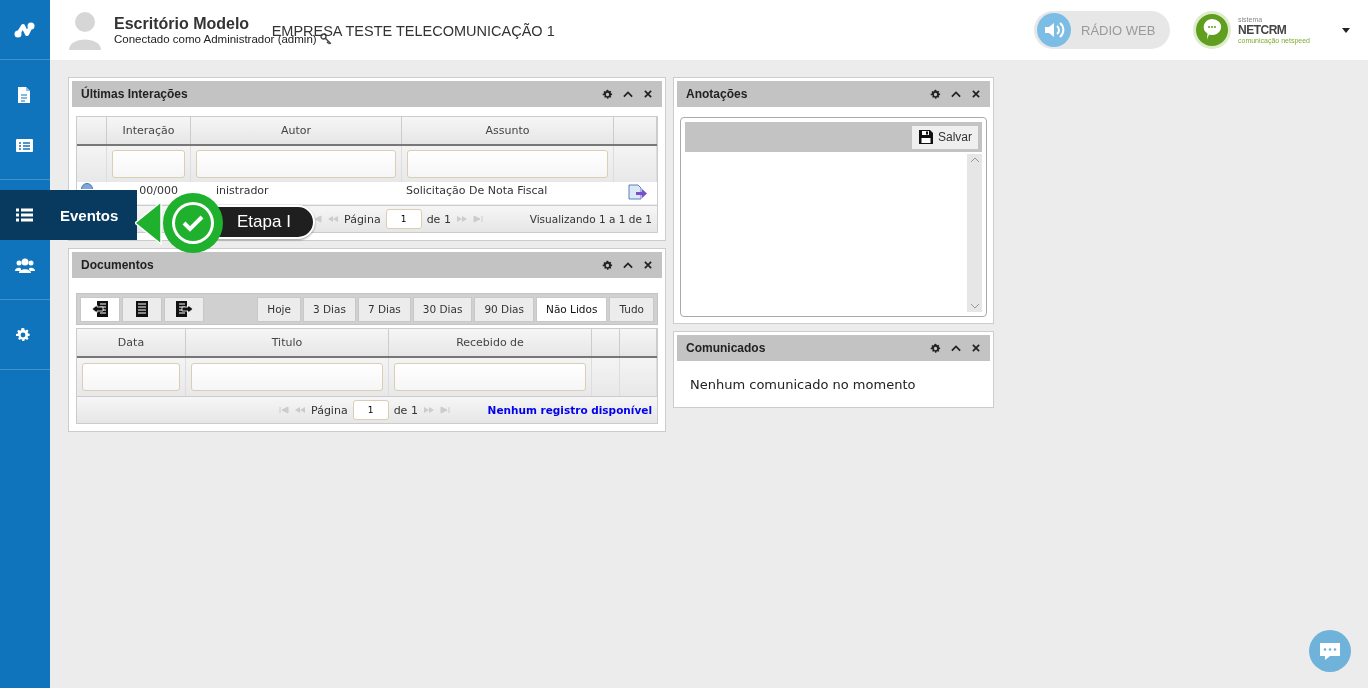  I want to click on inbox-icon, so click(100, 309).